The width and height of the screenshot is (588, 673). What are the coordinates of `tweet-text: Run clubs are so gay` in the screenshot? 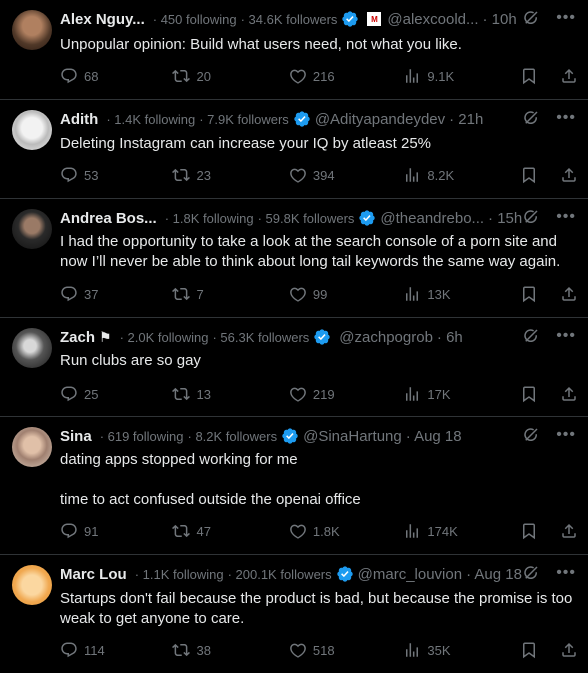 It's located at (130, 360).